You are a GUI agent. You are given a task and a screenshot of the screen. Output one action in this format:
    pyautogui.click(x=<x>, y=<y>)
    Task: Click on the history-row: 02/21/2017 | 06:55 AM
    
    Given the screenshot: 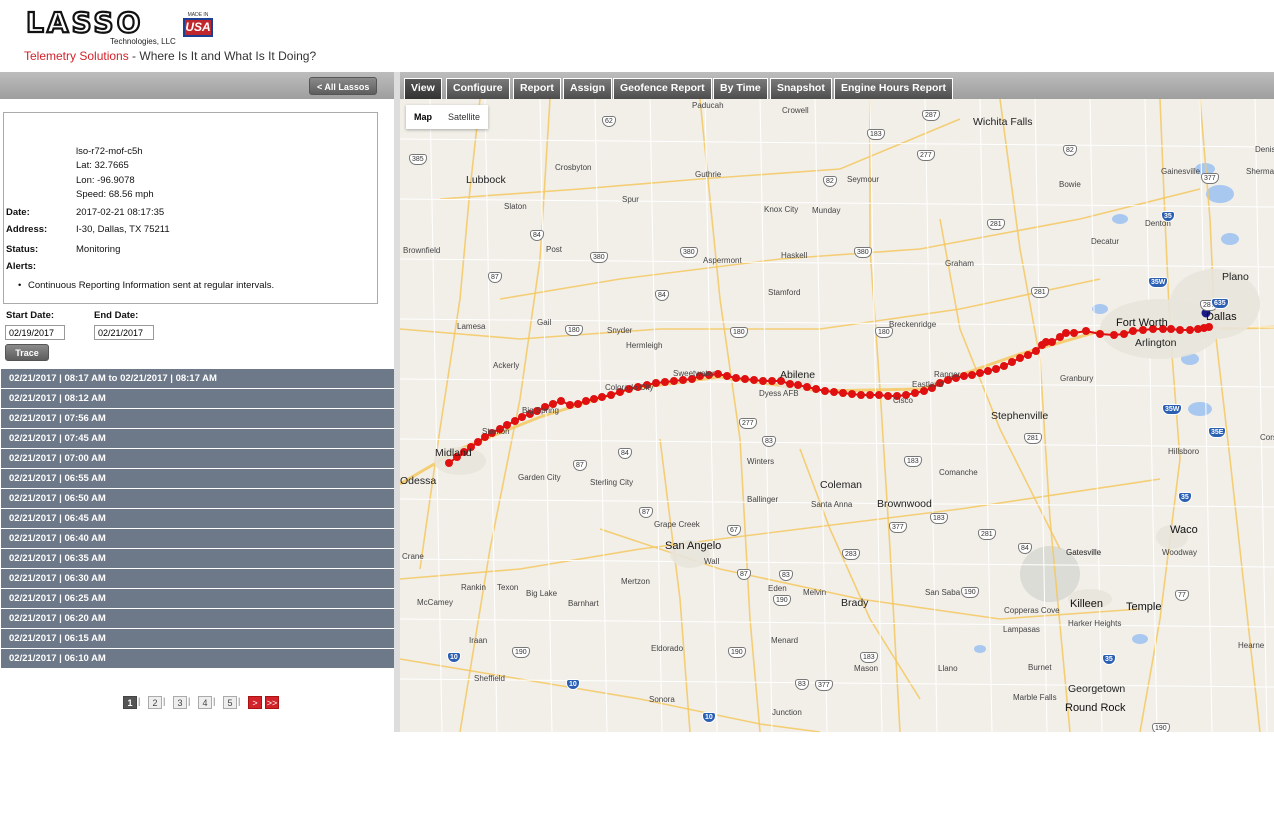 What is the action you would take?
    pyautogui.click(x=197, y=478)
    